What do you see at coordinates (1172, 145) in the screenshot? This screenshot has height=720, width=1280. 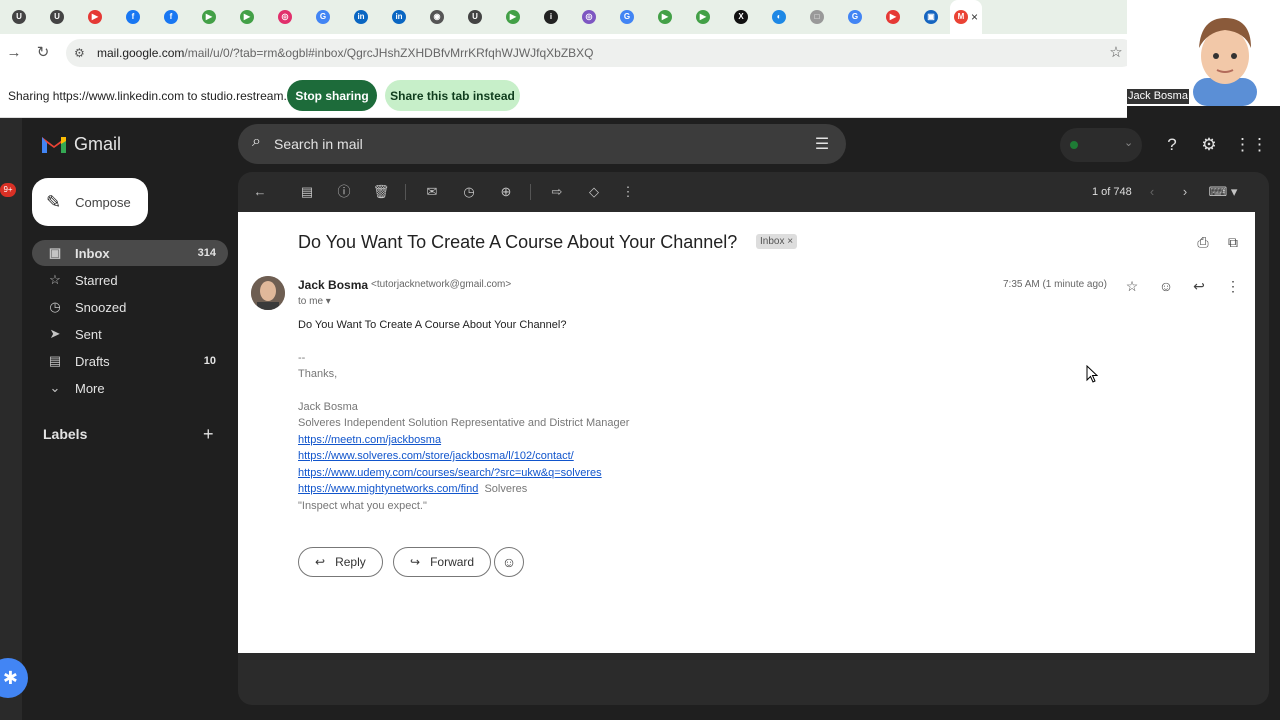 I see `help-icon: ?` at bounding box center [1172, 145].